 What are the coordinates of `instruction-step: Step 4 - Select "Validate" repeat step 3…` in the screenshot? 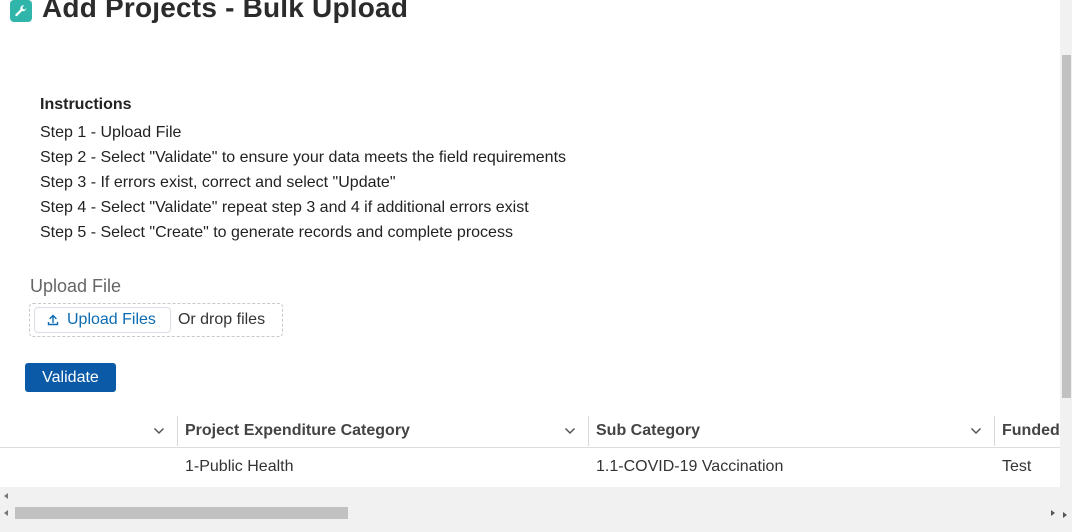 It's located at (284, 207).